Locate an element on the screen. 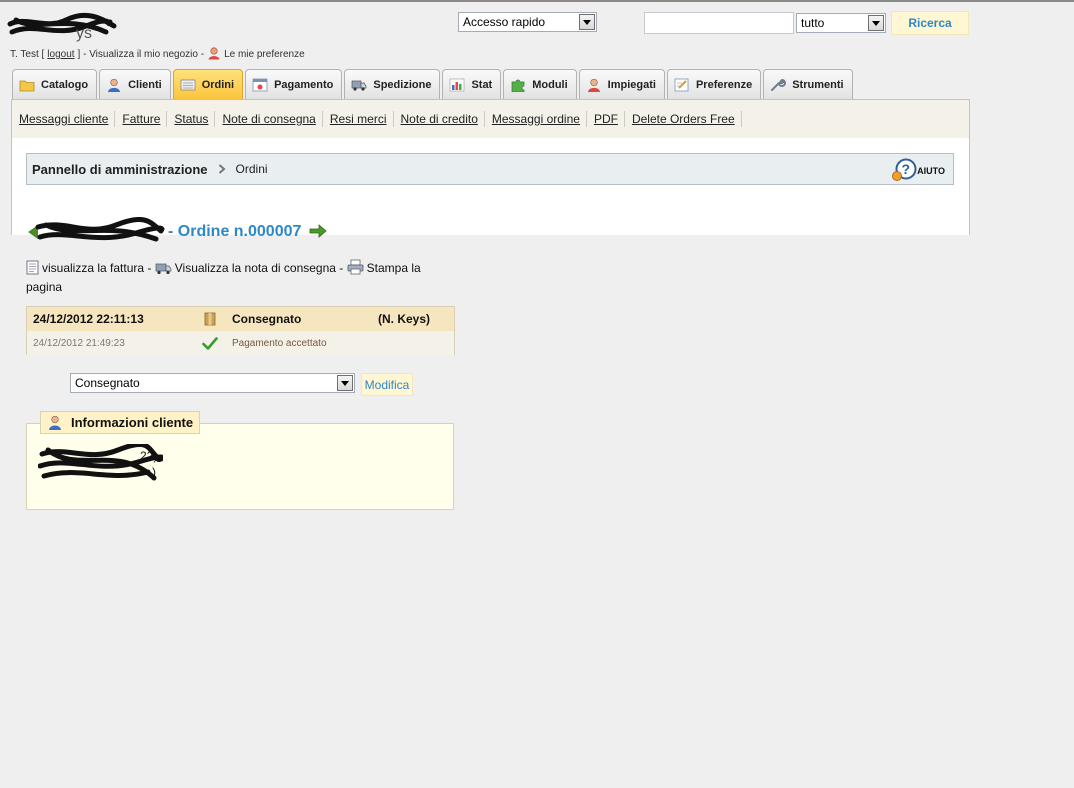 Image resolution: width=1074 pixels, height=788 pixels. preferences-link: Le mie preferenze is located at coordinates (264, 54).